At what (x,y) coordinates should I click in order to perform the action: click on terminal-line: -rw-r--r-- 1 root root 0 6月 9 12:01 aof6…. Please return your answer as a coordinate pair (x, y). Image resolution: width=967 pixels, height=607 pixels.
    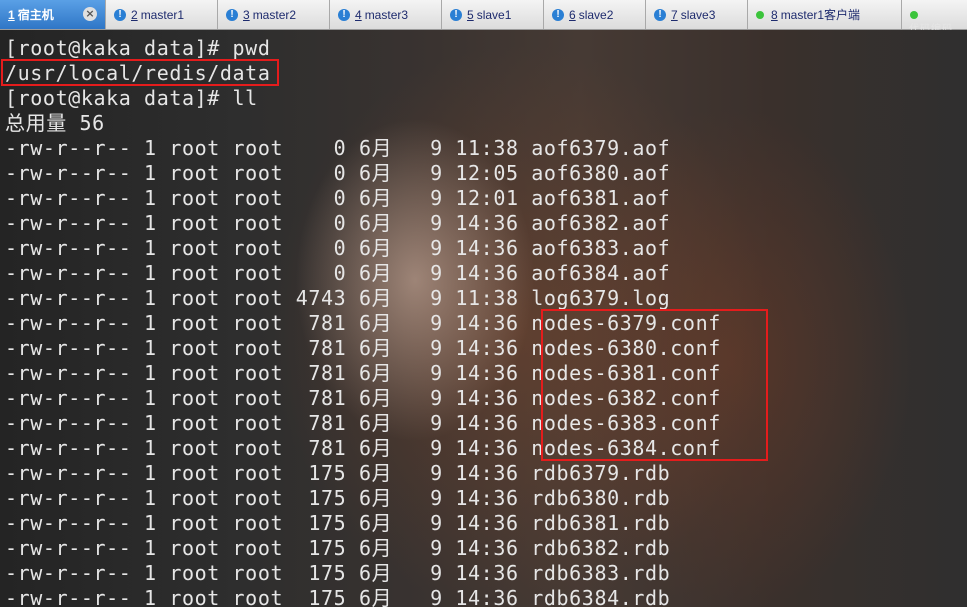
    Looking at the image, I should click on (338, 198).